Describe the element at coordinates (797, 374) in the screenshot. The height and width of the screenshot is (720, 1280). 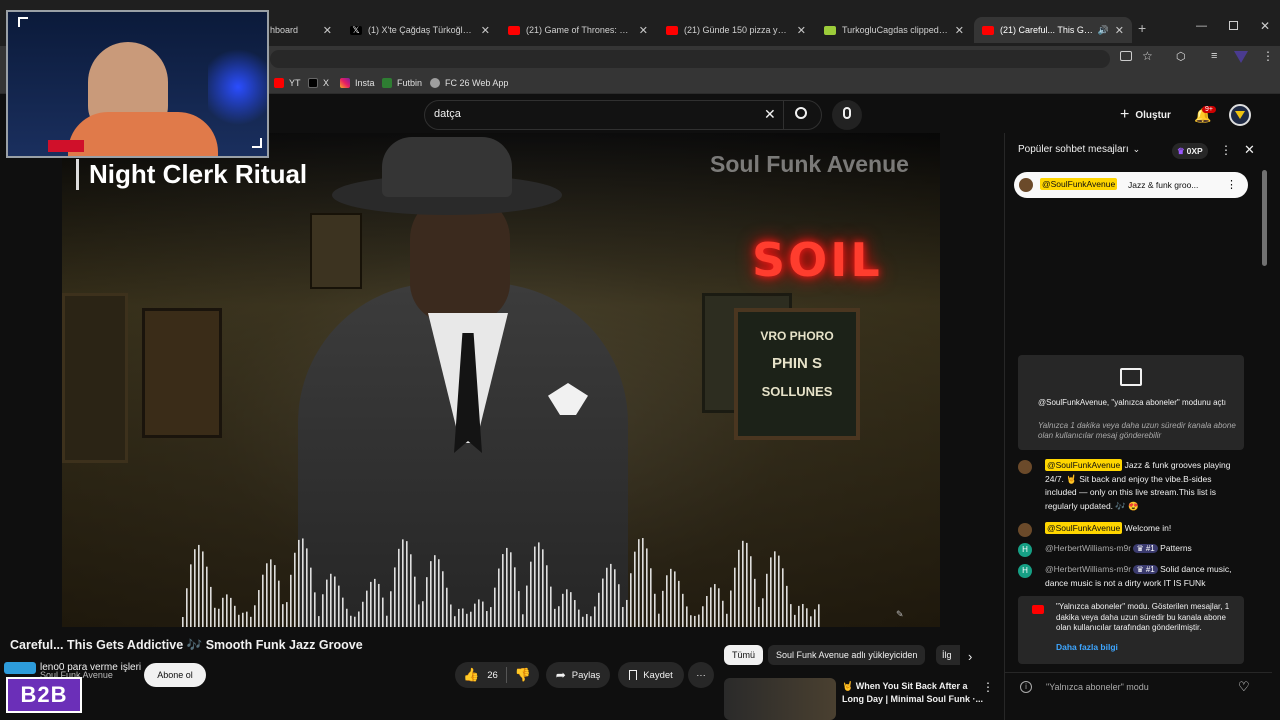
I see `chalkboard: VRO PHORO PHIN S SOLLUNES` at that location.